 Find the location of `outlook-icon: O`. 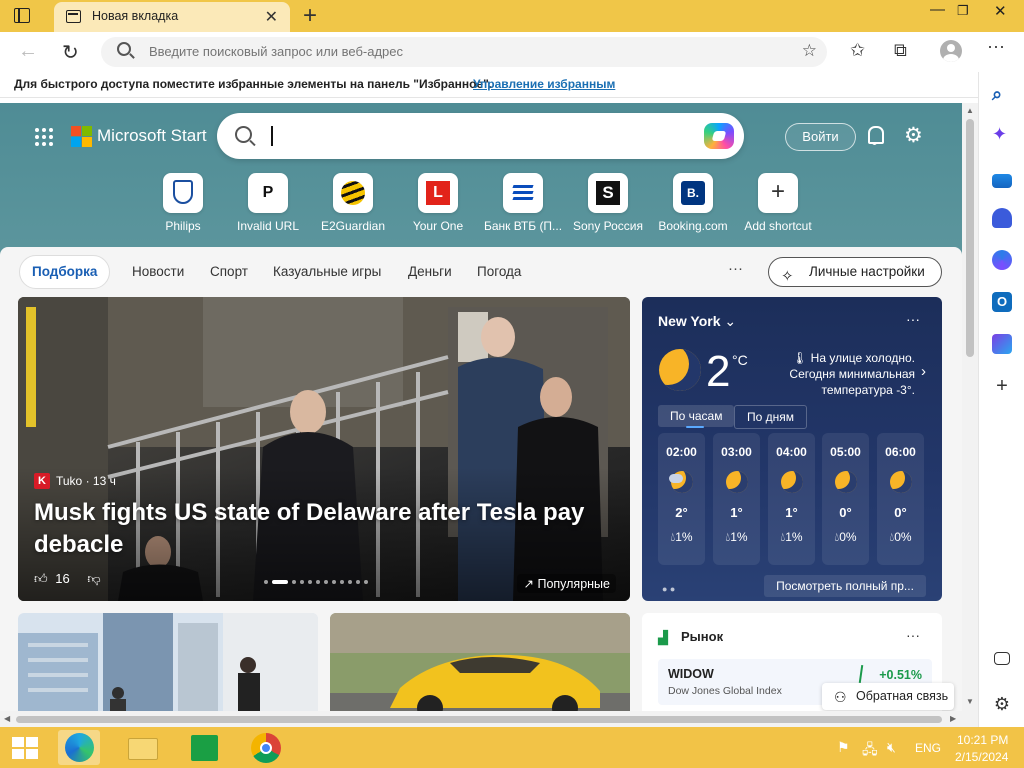

outlook-icon: O is located at coordinates (1002, 302).